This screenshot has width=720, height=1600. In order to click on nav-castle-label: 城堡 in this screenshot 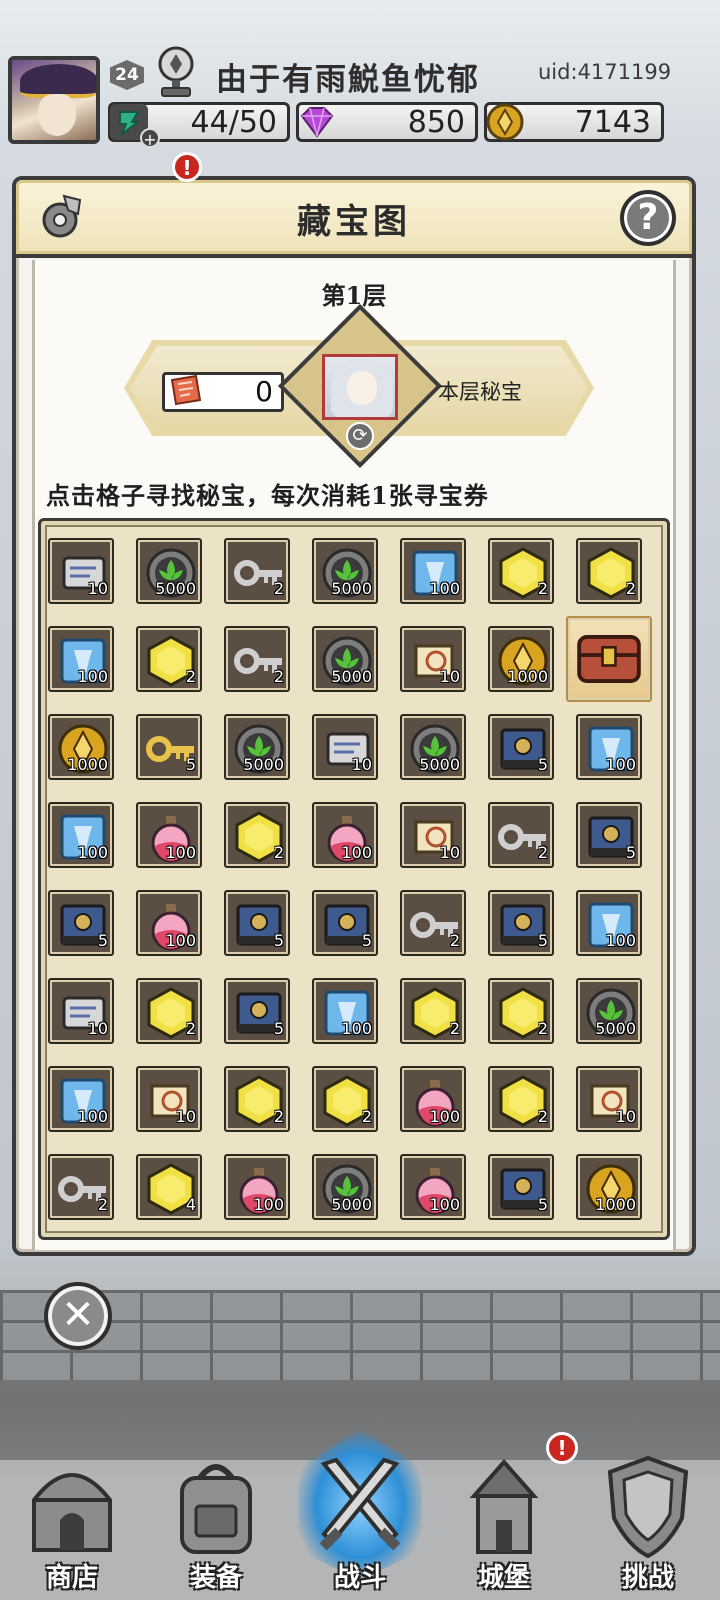, I will do `click(503, 1578)`.